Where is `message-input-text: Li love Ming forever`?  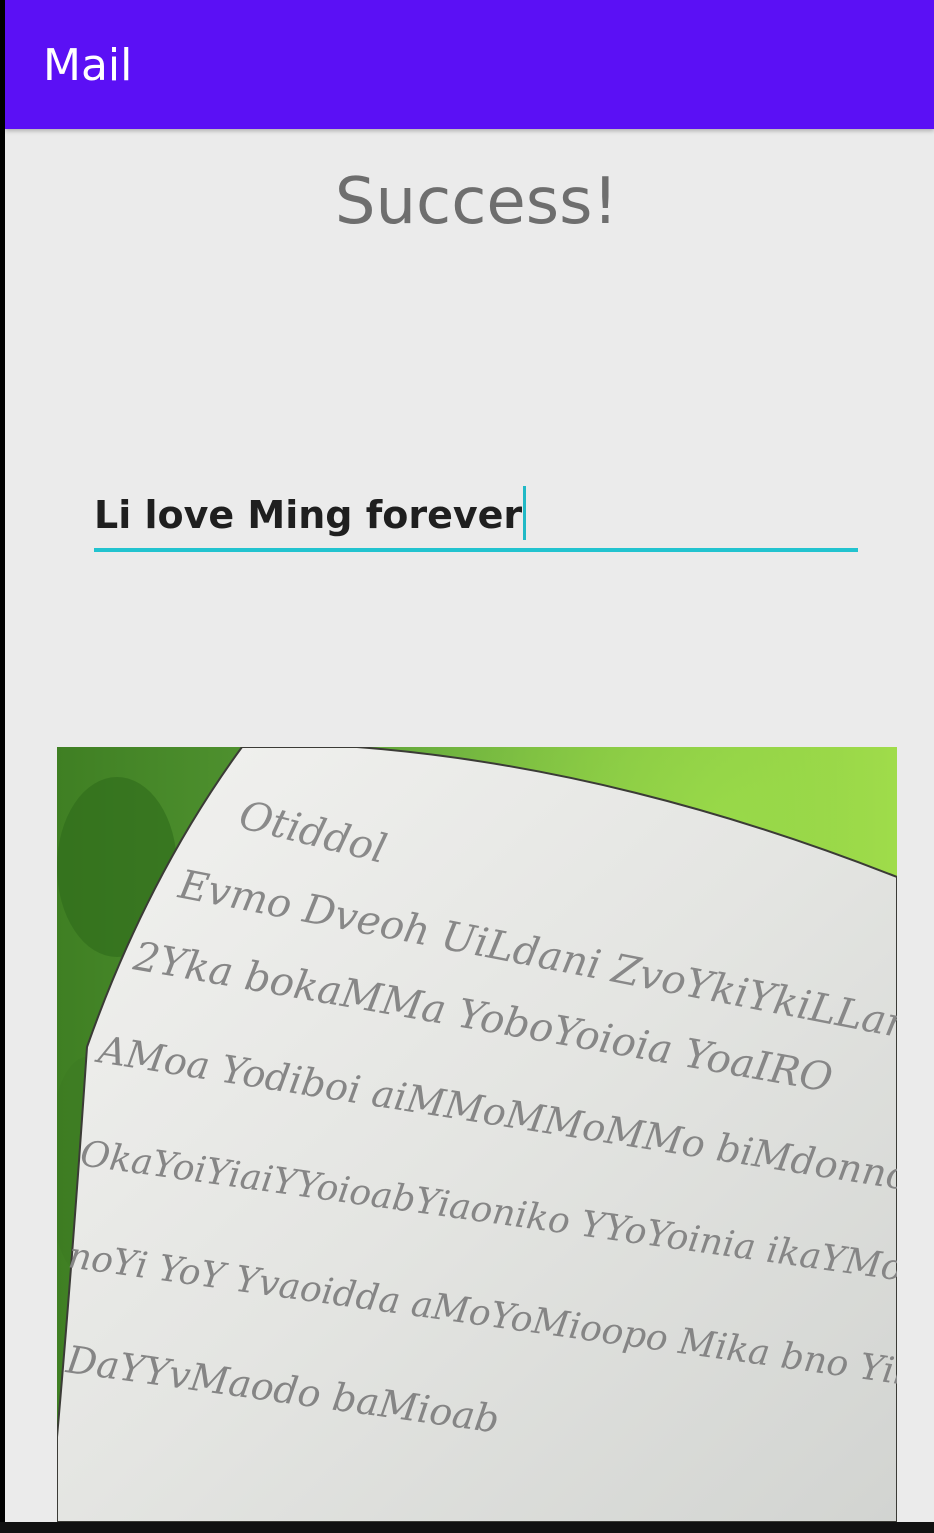
message-input-text: Li love Ming forever is located at coordinates (308, 515).